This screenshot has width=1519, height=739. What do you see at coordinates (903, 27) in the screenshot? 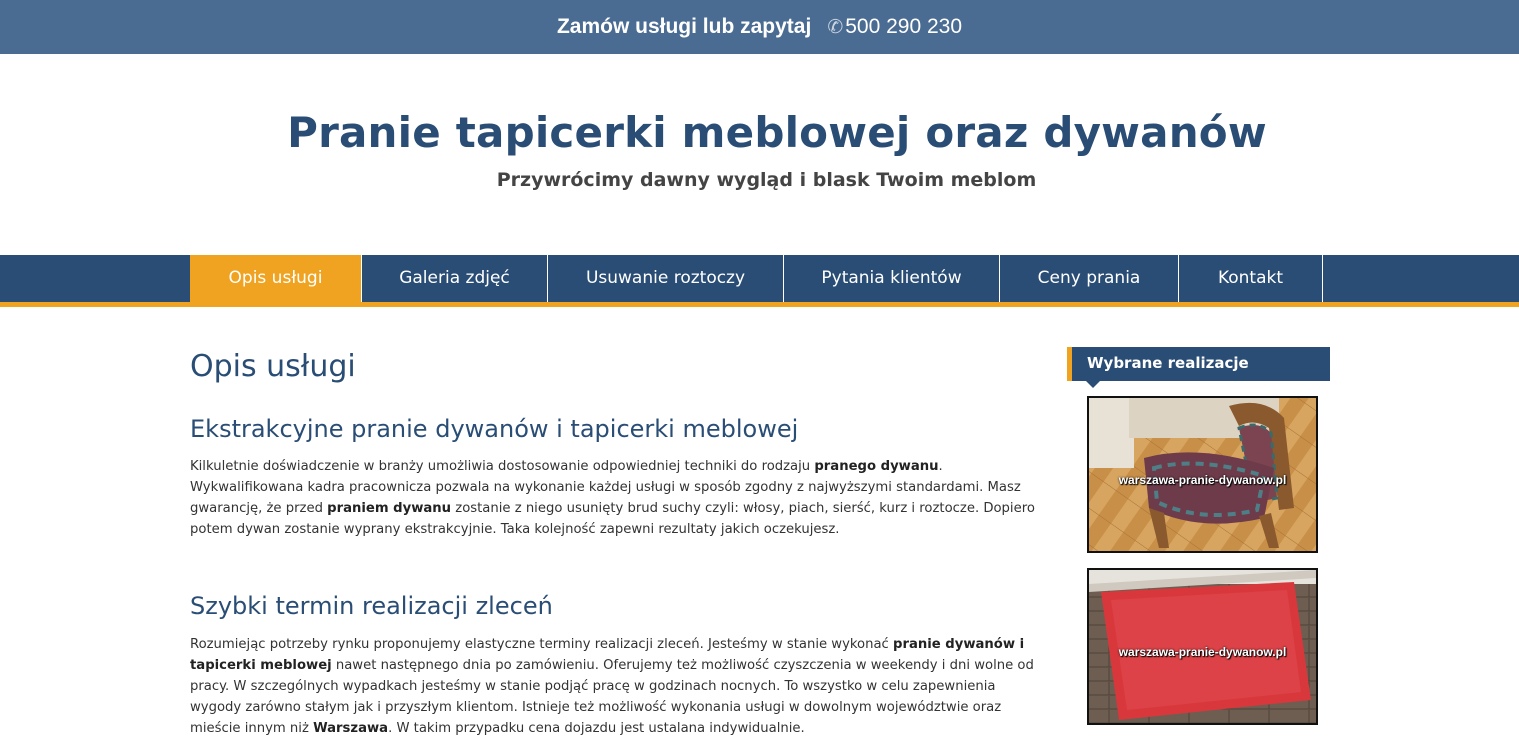
I see `phone-number-link: 500 290 230` at bounding box center [903, 27].